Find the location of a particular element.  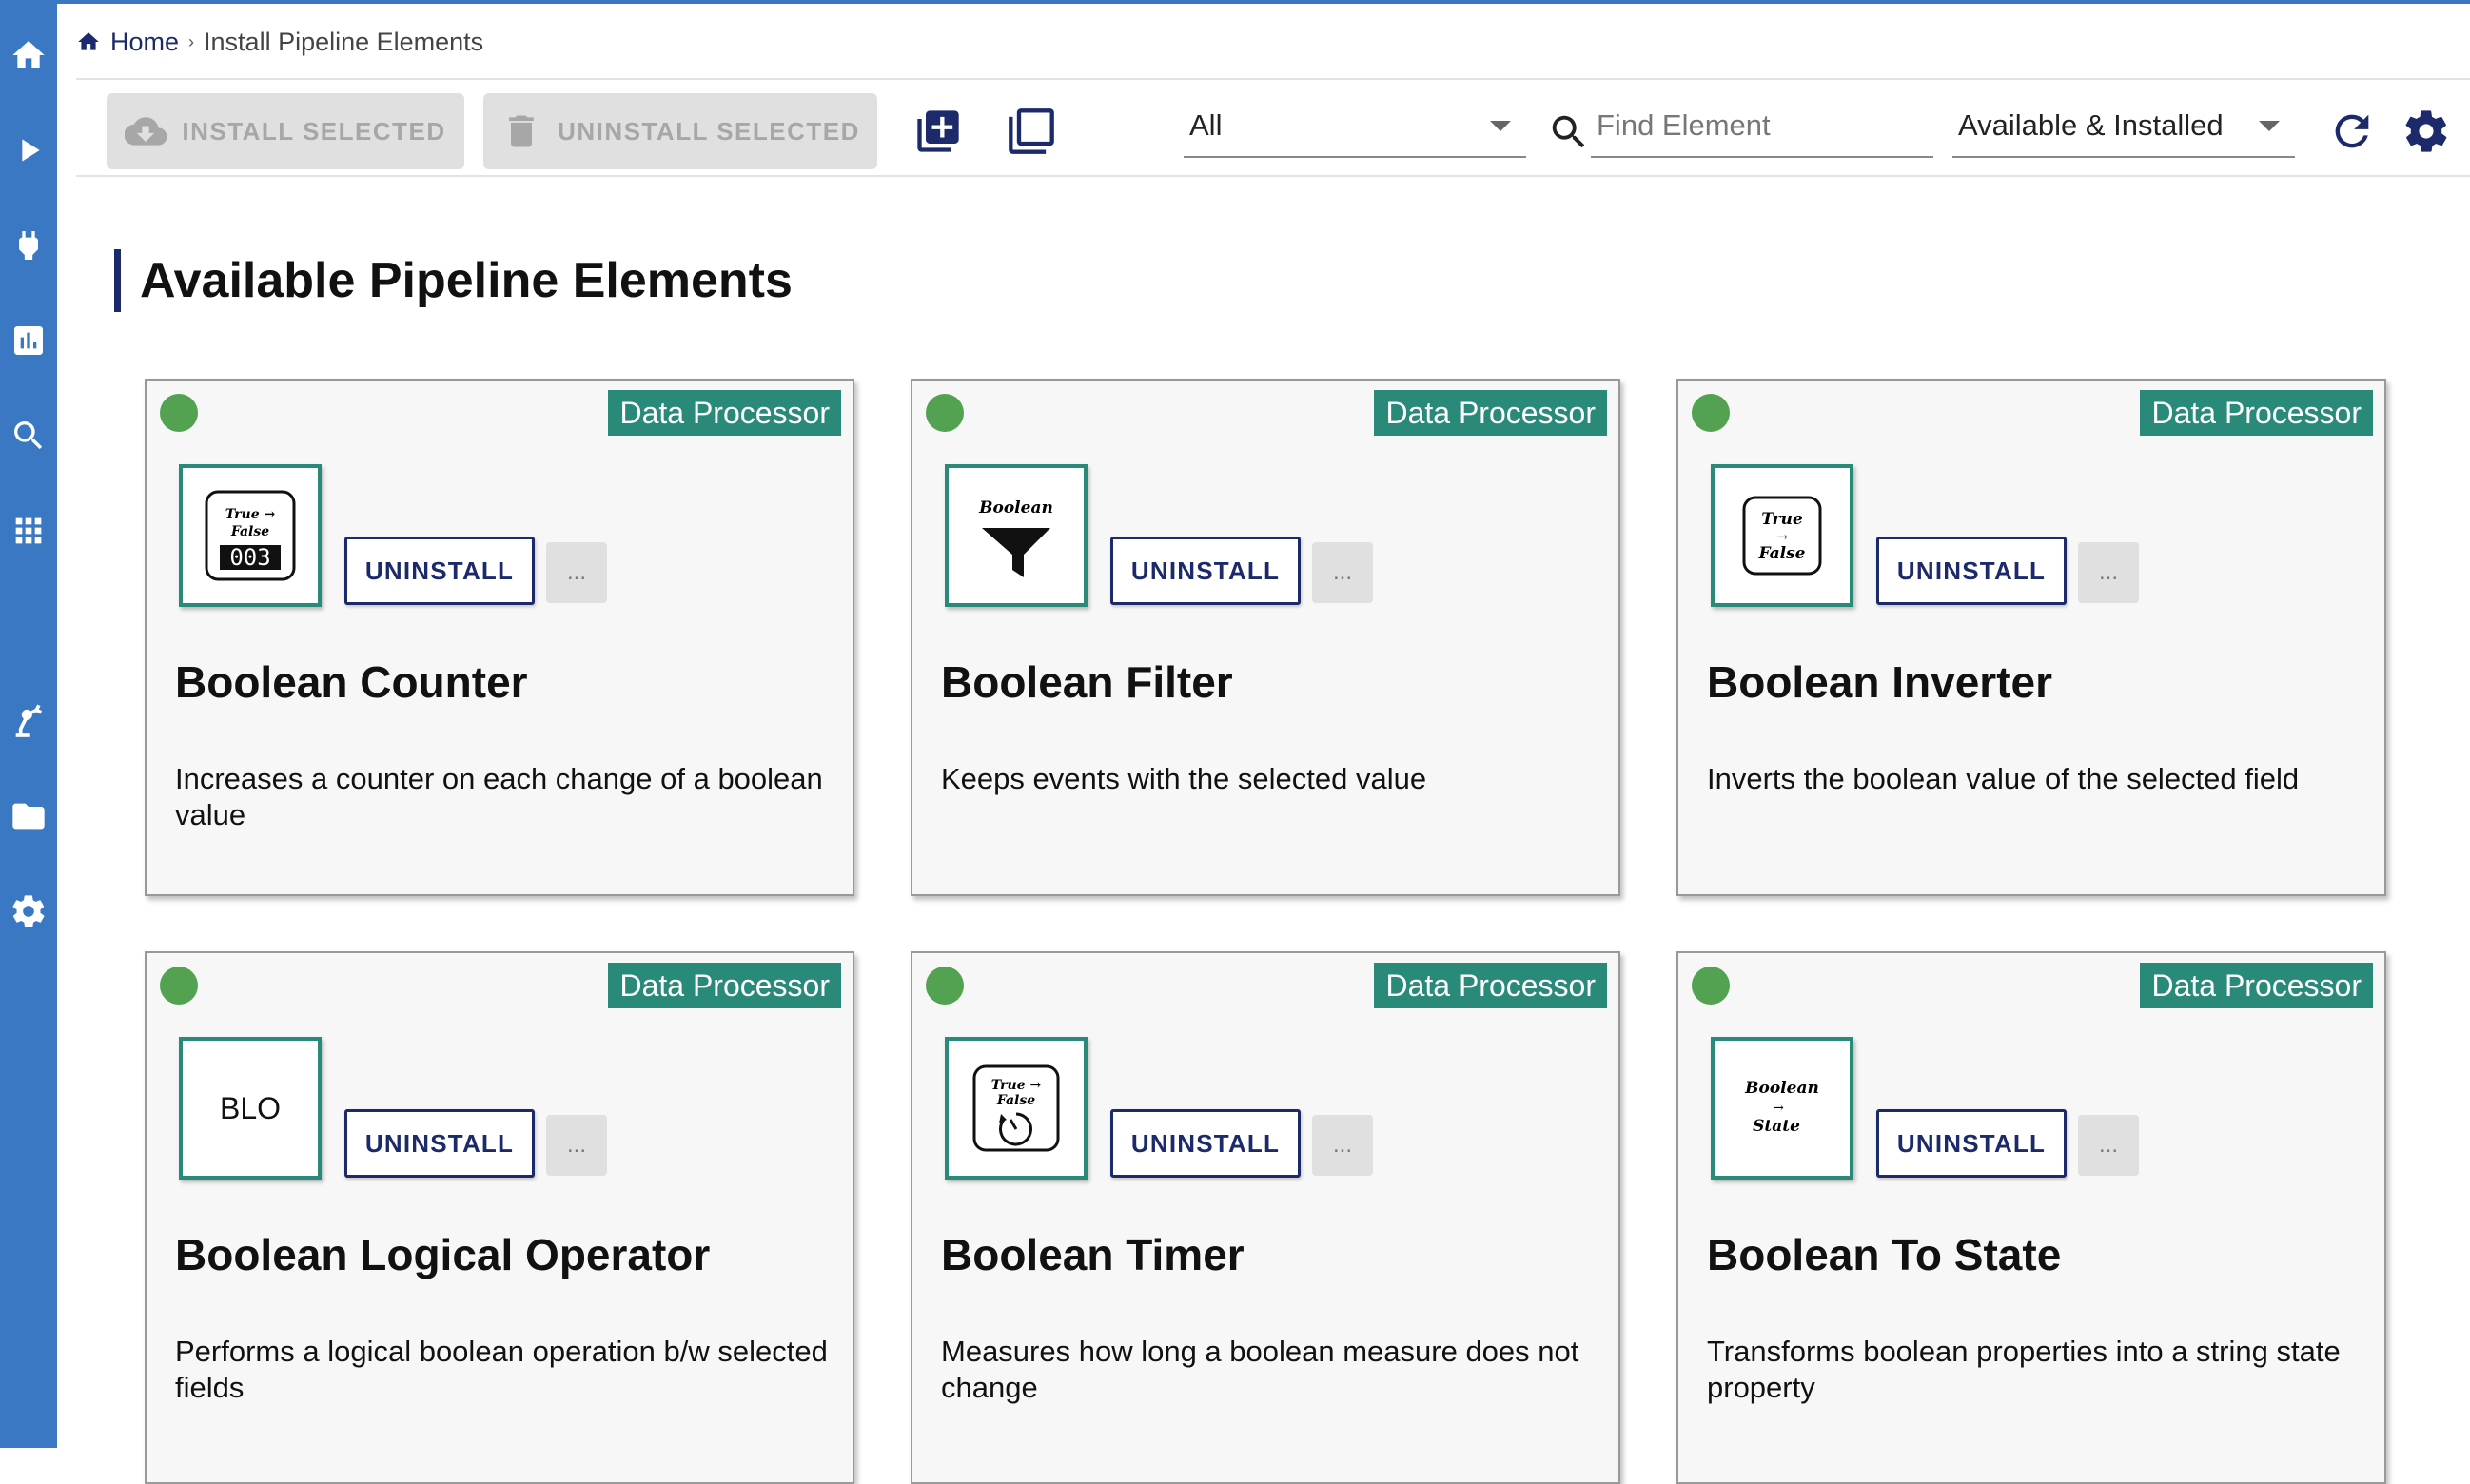

settings-button is located at coordinates (2426, 131).